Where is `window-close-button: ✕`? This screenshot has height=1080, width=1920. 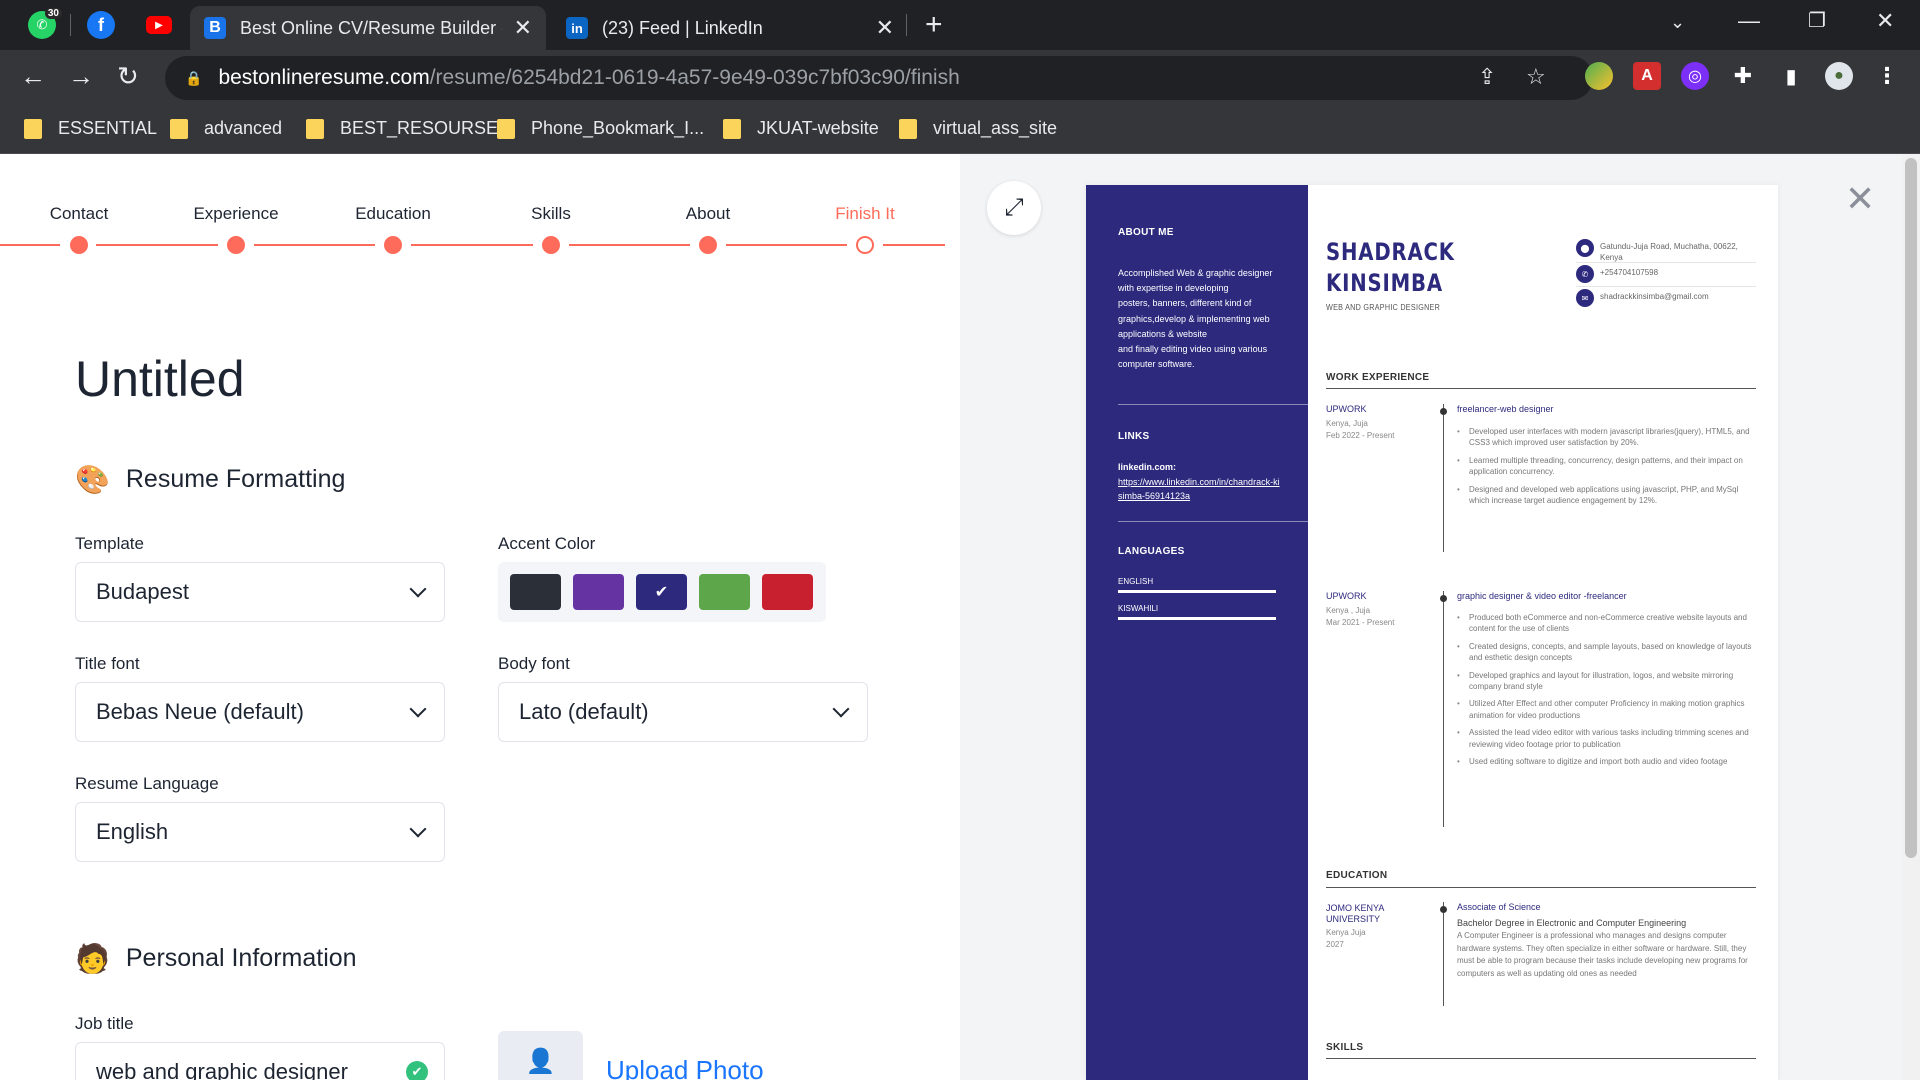
window-close-button: ✕ is located at coordinates (1885, 21).